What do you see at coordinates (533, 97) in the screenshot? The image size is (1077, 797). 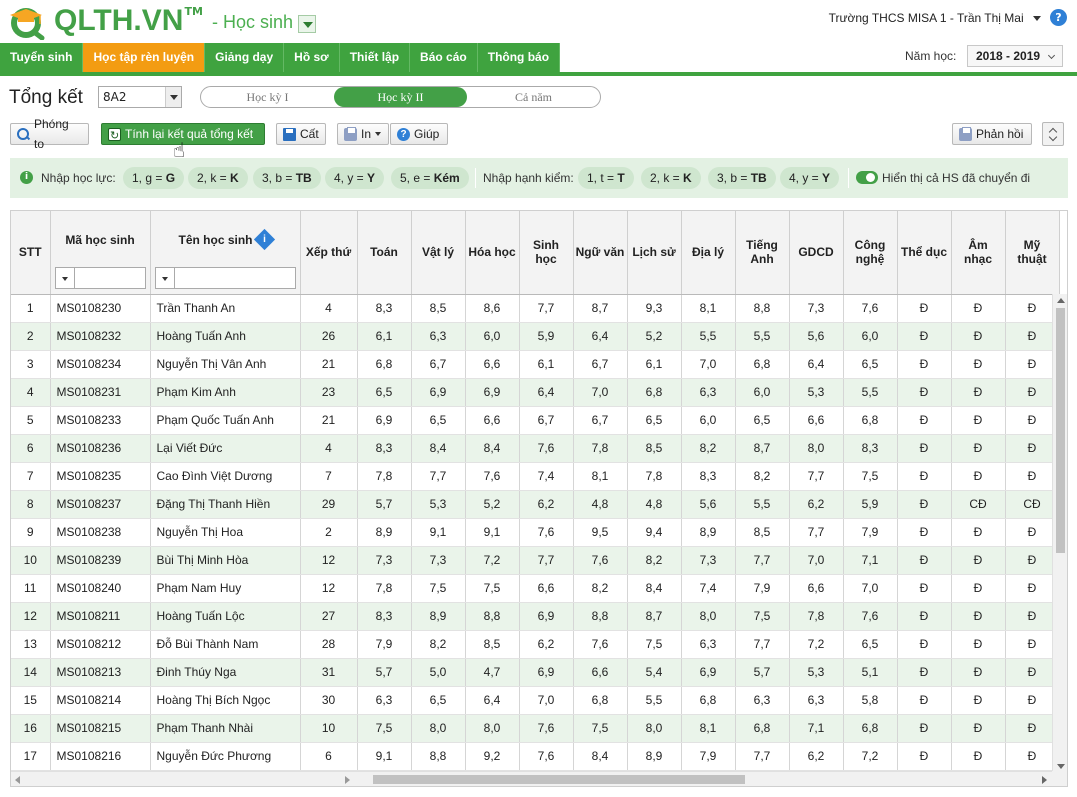 I see `term-tab: Cả năm` at bounding box center [533, 97].